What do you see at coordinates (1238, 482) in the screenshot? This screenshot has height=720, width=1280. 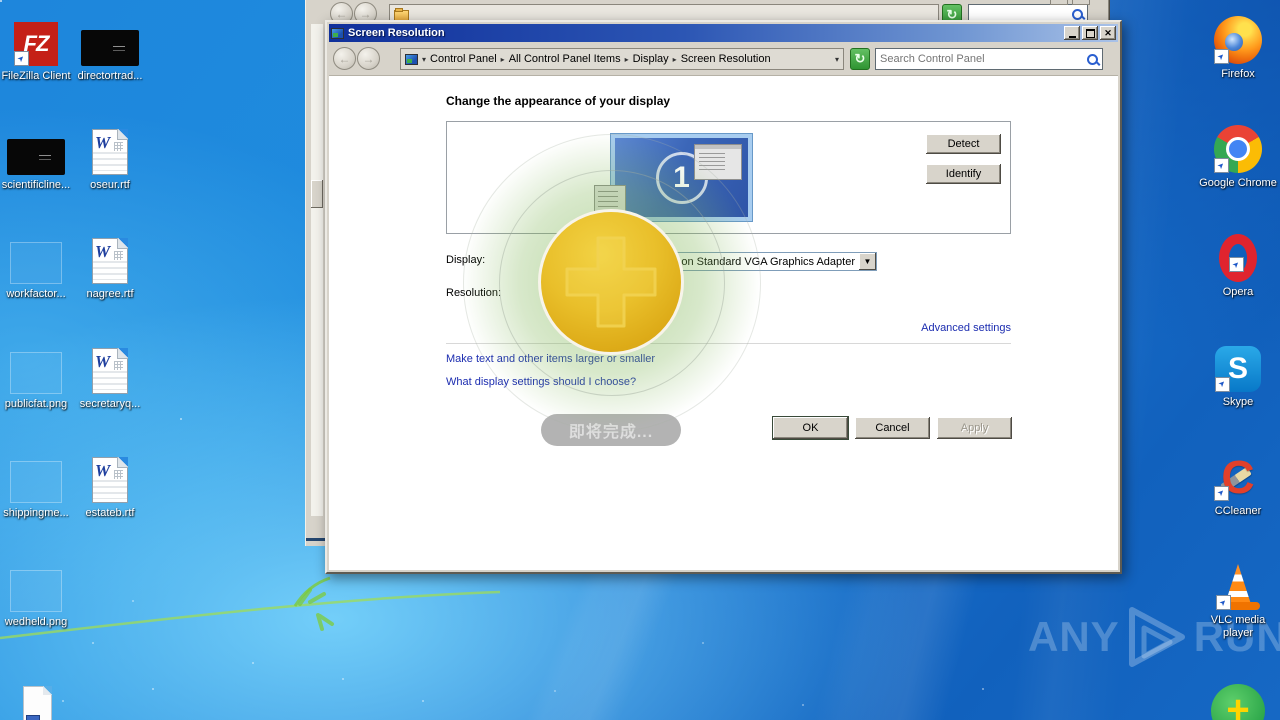 I see `desktop-icon-ccleaner: C CCleaner` at bounding box center [1238, 482].